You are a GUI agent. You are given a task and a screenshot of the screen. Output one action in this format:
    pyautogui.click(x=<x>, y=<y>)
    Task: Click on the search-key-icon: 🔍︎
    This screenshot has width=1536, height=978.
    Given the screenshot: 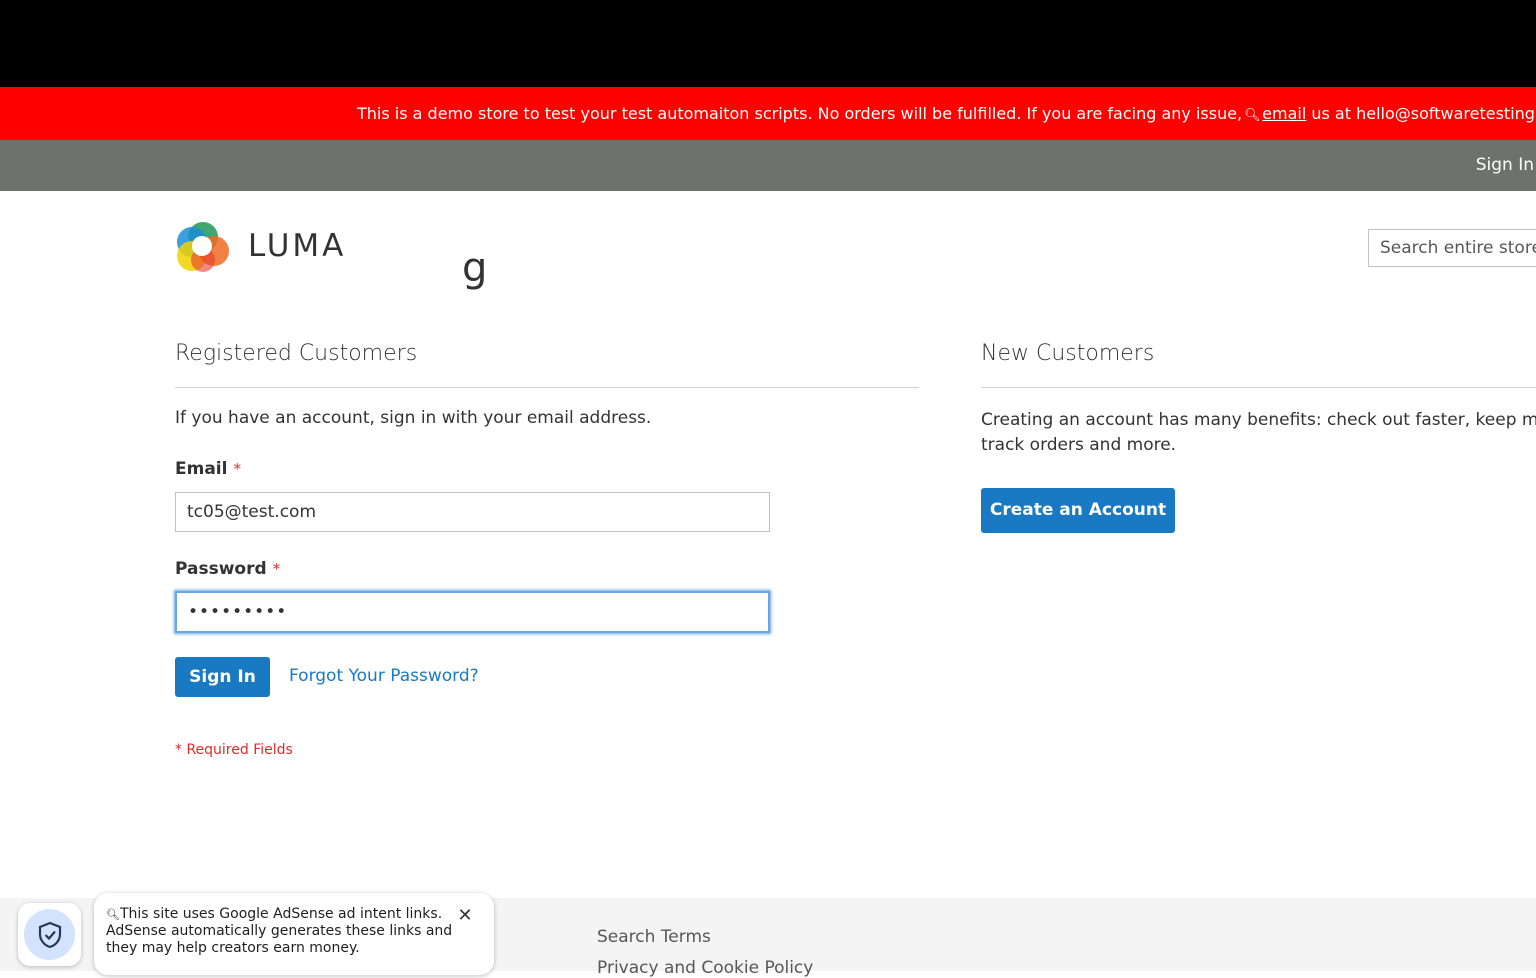 What is the action you would take?
    pyautogui.click(x=113, y=914)
    